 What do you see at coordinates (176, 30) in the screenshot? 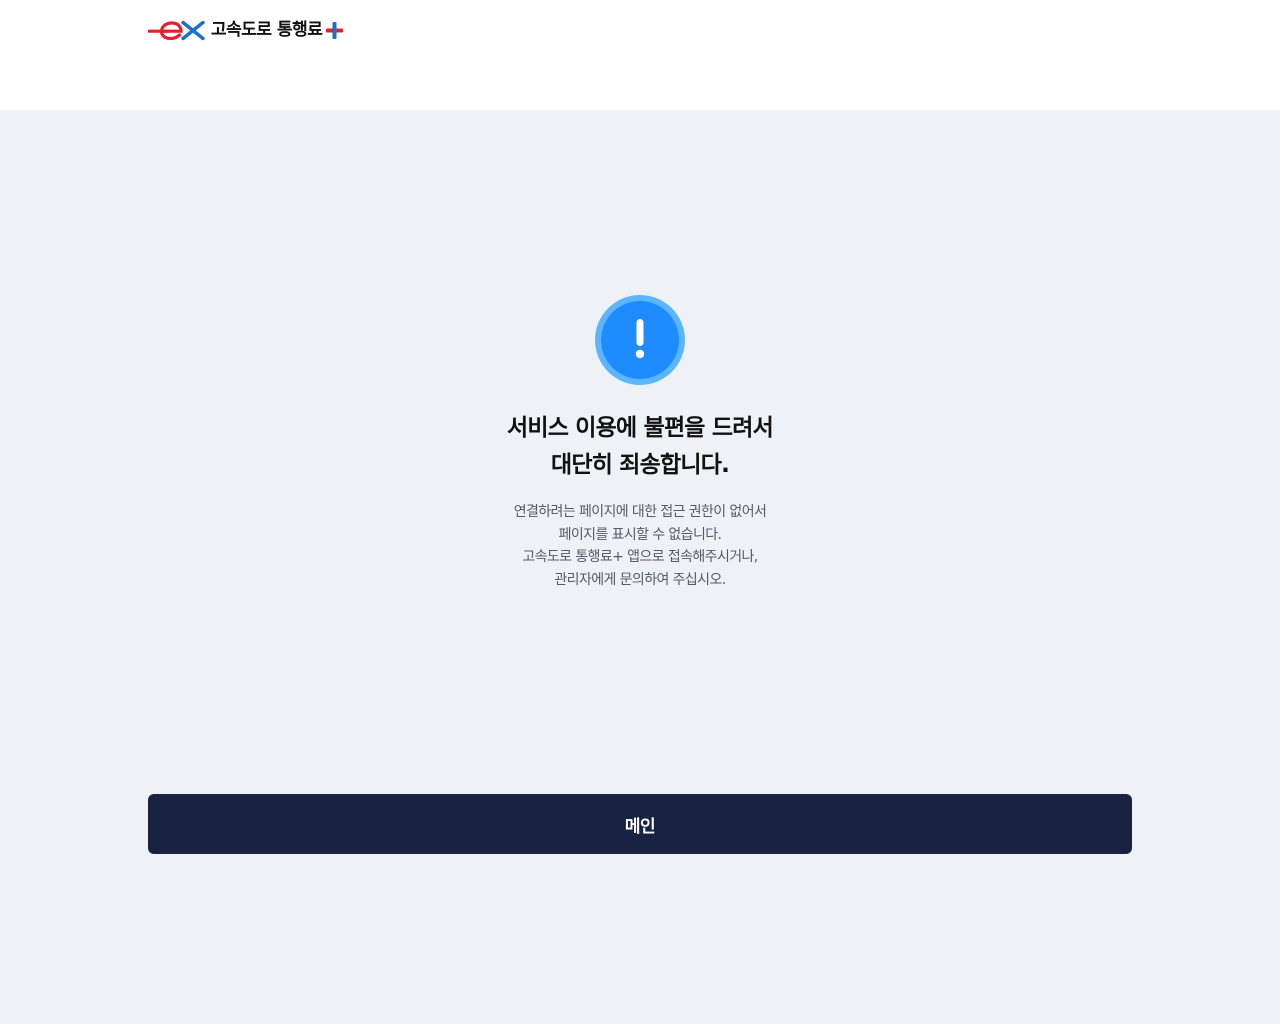
I see `ex-logo-icon` at bounding box center [176, 30].